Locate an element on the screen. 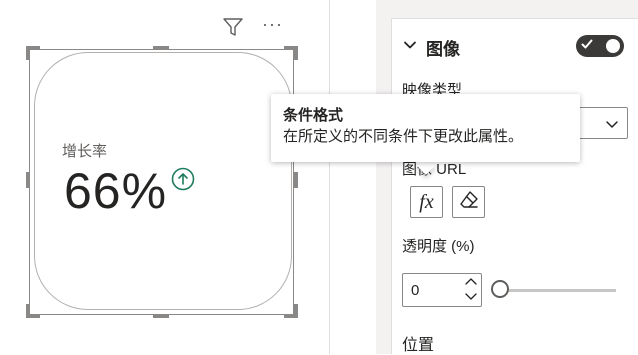 The image size is (638, 355). conditional-format-fx-button: fx is located at coordinates (426, 202).